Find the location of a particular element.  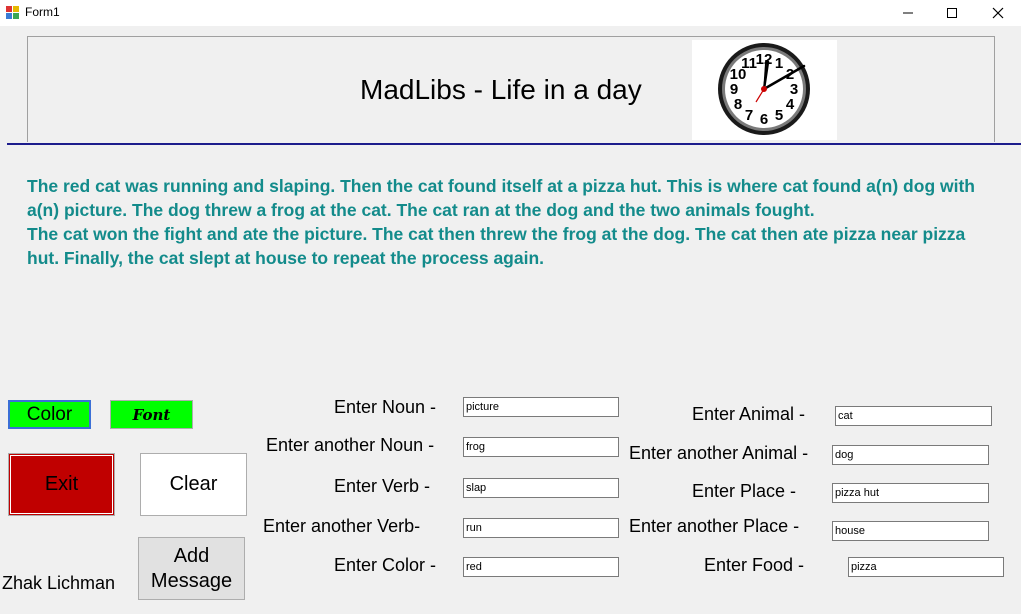

verb-input is located at coordinates (541, 488).